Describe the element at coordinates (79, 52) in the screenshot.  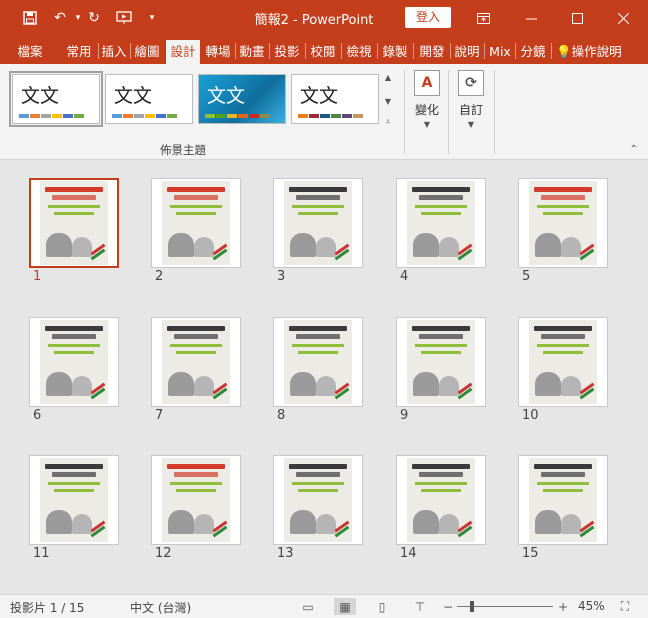
I see `tab-home: 常用` at that location.